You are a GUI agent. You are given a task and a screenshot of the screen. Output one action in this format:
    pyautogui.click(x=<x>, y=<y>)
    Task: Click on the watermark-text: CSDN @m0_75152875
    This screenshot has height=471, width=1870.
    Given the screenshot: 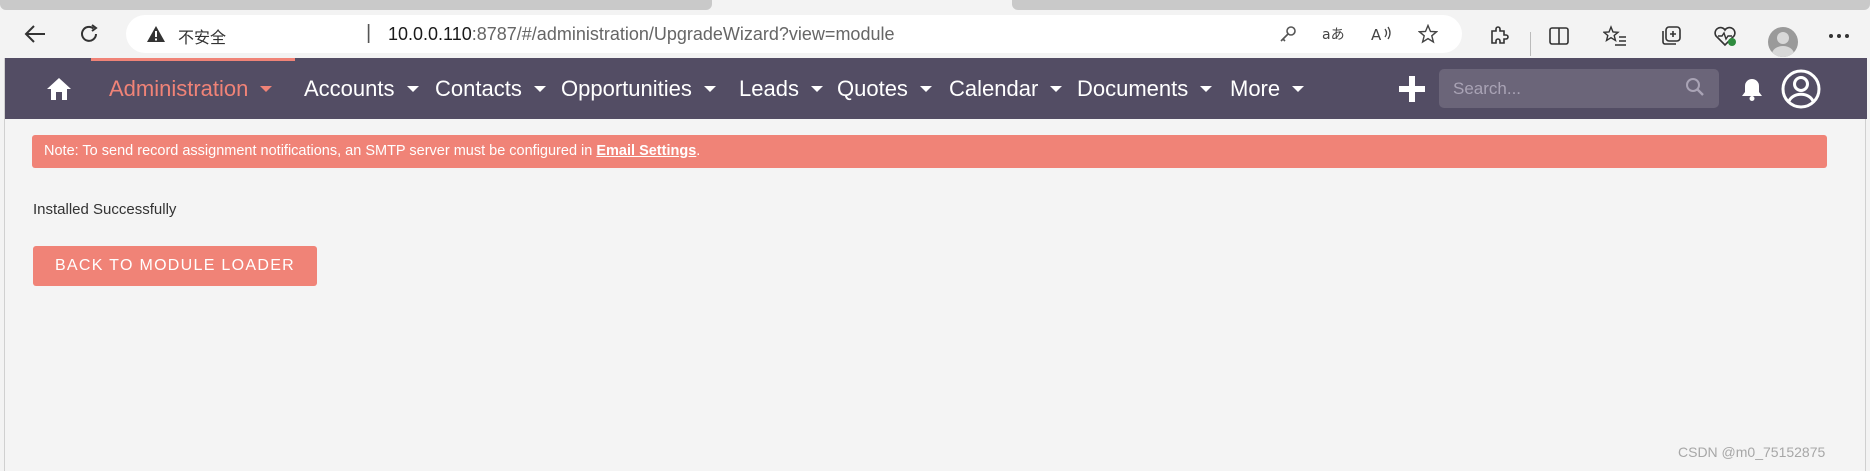 What is the action you would take?
    pyautogui.click(x=1752, y=452)
    